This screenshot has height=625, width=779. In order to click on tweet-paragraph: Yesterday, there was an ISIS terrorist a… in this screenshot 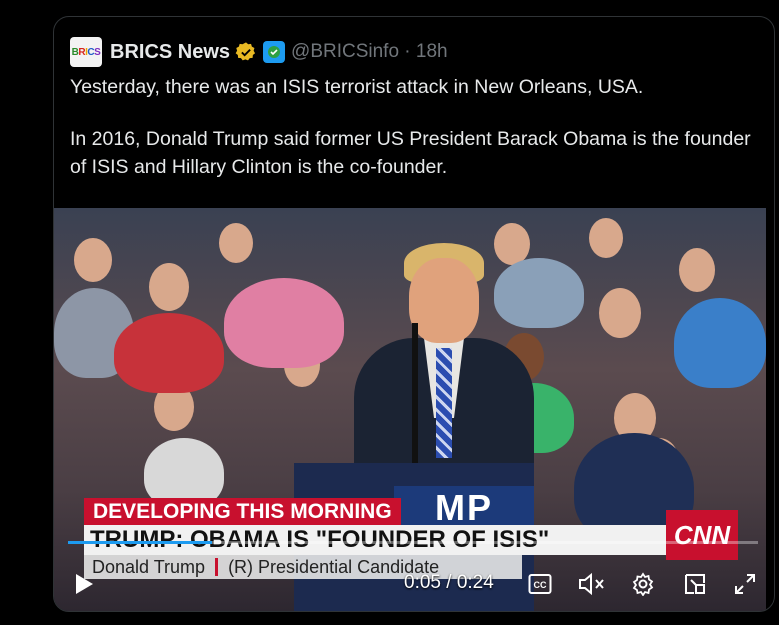, I will do `click(357, 87)`.